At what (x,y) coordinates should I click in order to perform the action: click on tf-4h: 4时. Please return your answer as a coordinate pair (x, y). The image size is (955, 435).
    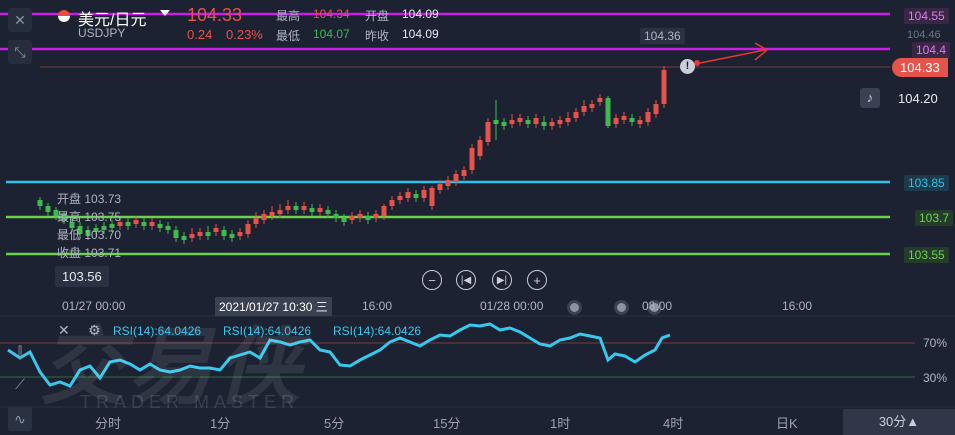
    Looking at the image, I should click on (673, 422).